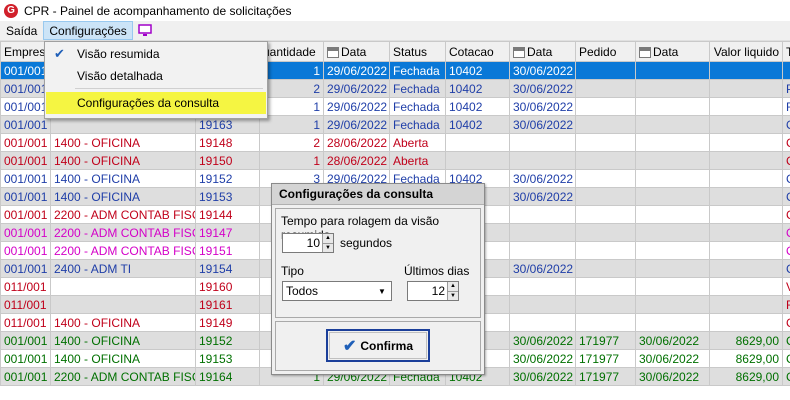 Image resolution: width=790 pixels, height=400 pixels. Describe the element at coordinates (227, 214) in the screenshot. I see `table-cell: 19144` at that location.